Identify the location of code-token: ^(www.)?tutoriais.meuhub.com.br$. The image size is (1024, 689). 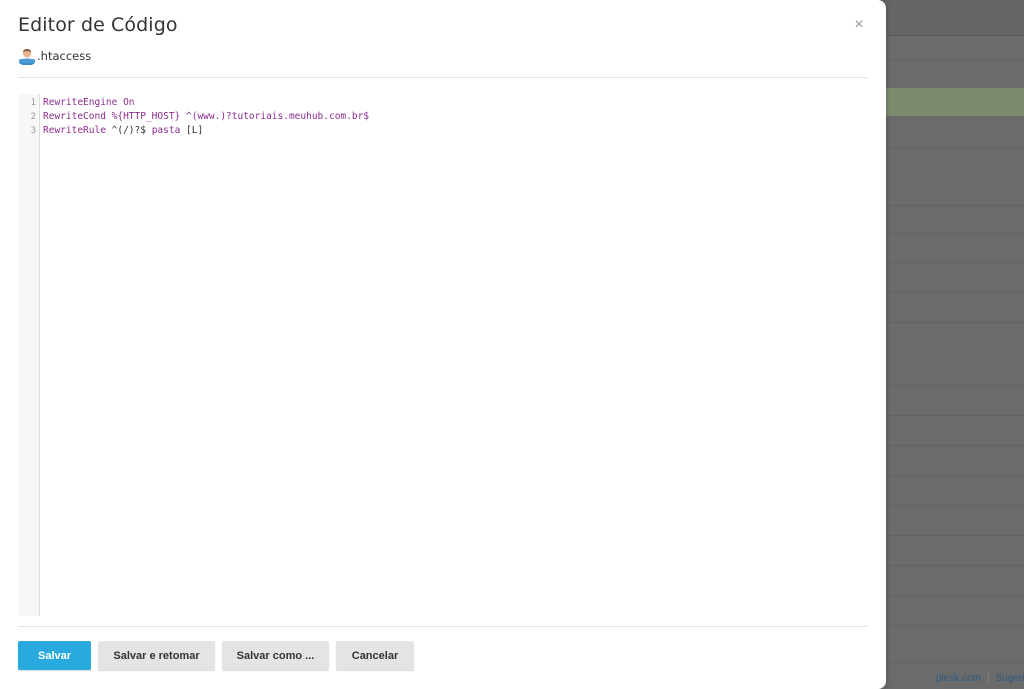
(275, 116).